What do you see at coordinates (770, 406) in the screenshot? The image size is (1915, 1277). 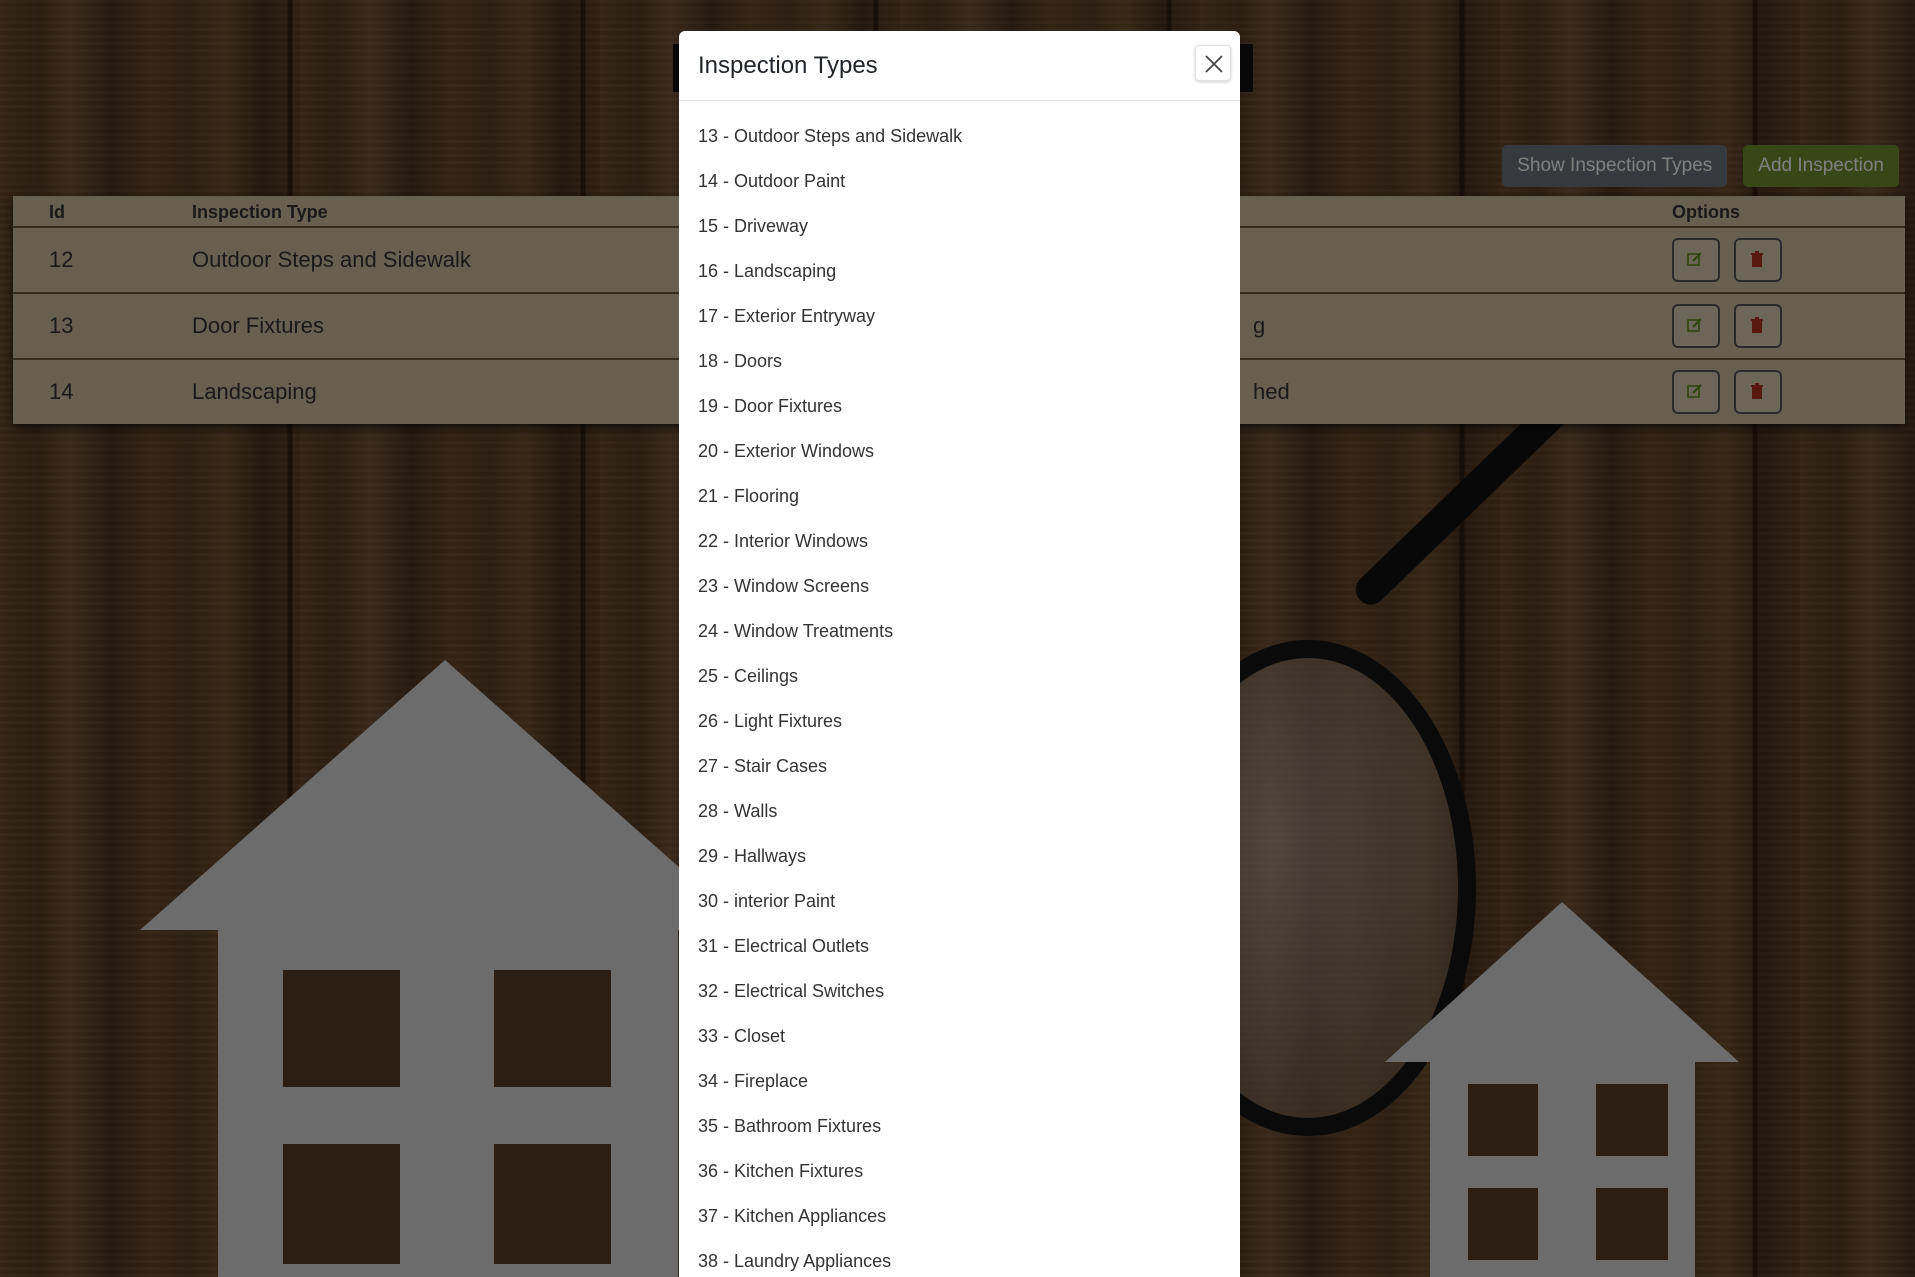 I see `inspection-type-item: 19 - Door Fixtures` at bounding box center [770, 406].